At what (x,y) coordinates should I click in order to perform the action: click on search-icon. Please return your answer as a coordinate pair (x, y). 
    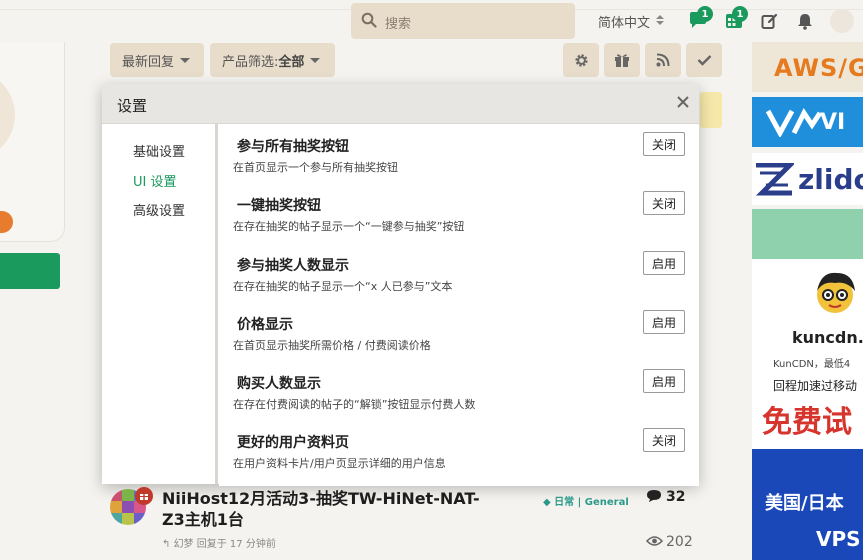
    Looking at the image, I should click on (369, 20).